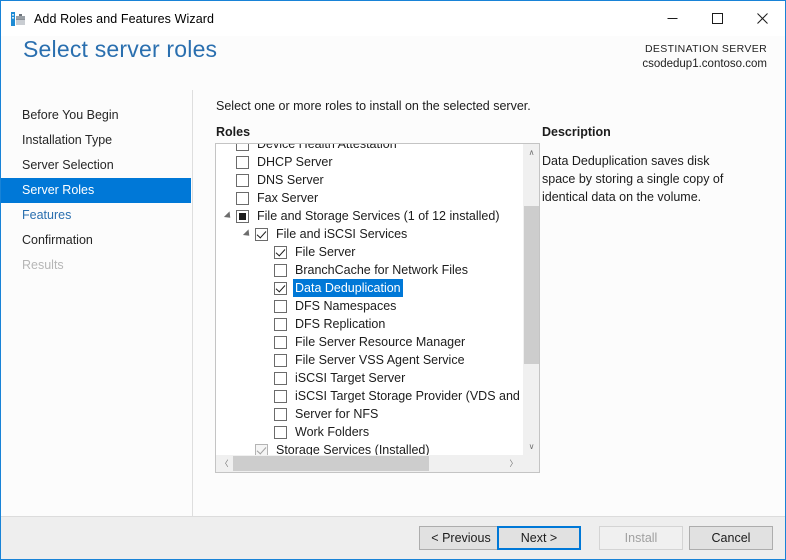 This screenshot has height=560, width=786. I want to click on wizard-footer: < Previous Next > Install Cancel, so click(393, 537).